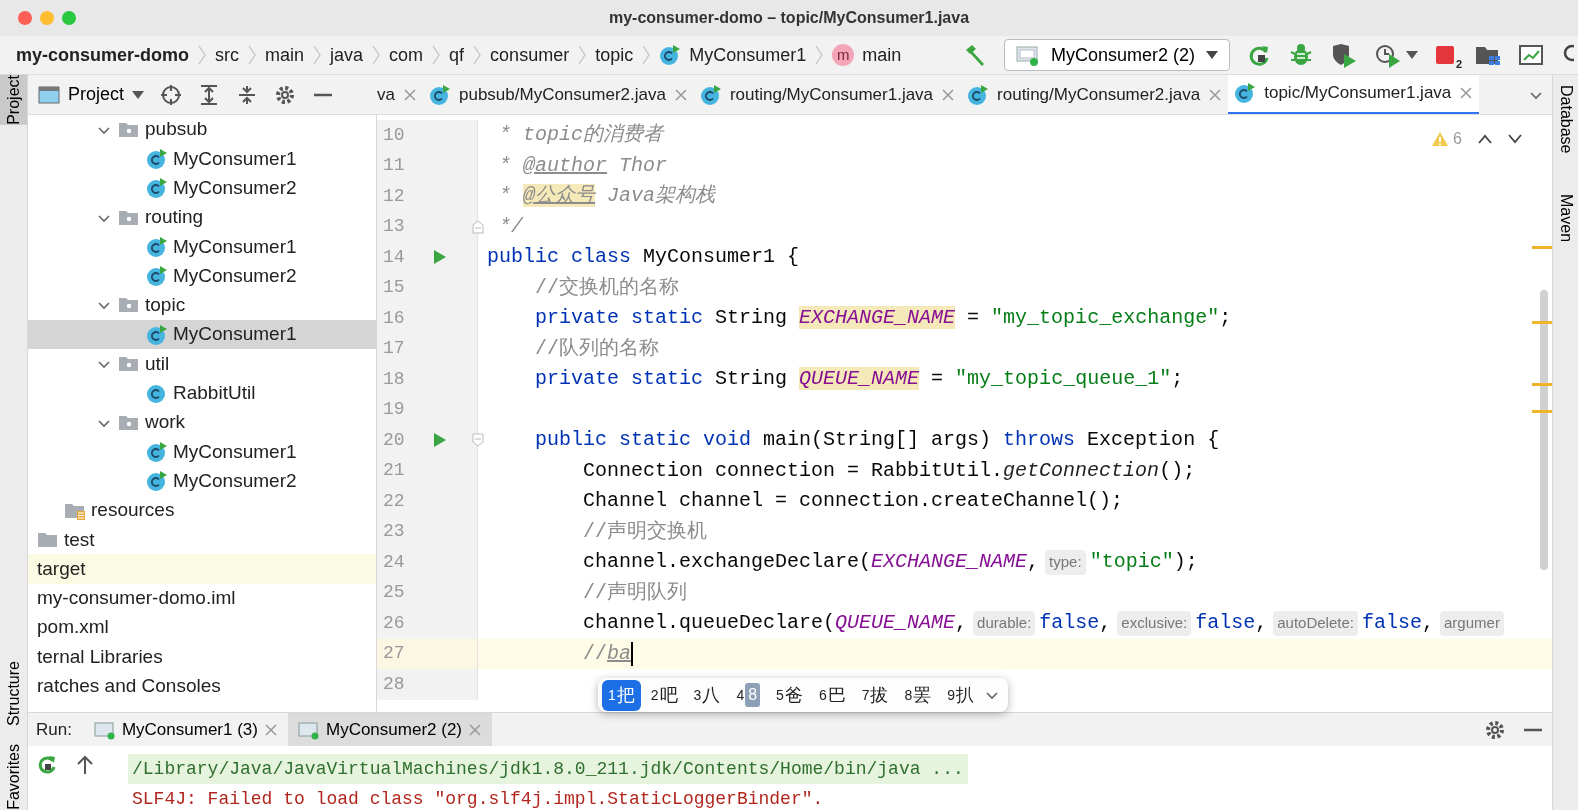  Describe the element at coordinates (133, 510) in the screenshot. I see `tree-item: resources` at that location.